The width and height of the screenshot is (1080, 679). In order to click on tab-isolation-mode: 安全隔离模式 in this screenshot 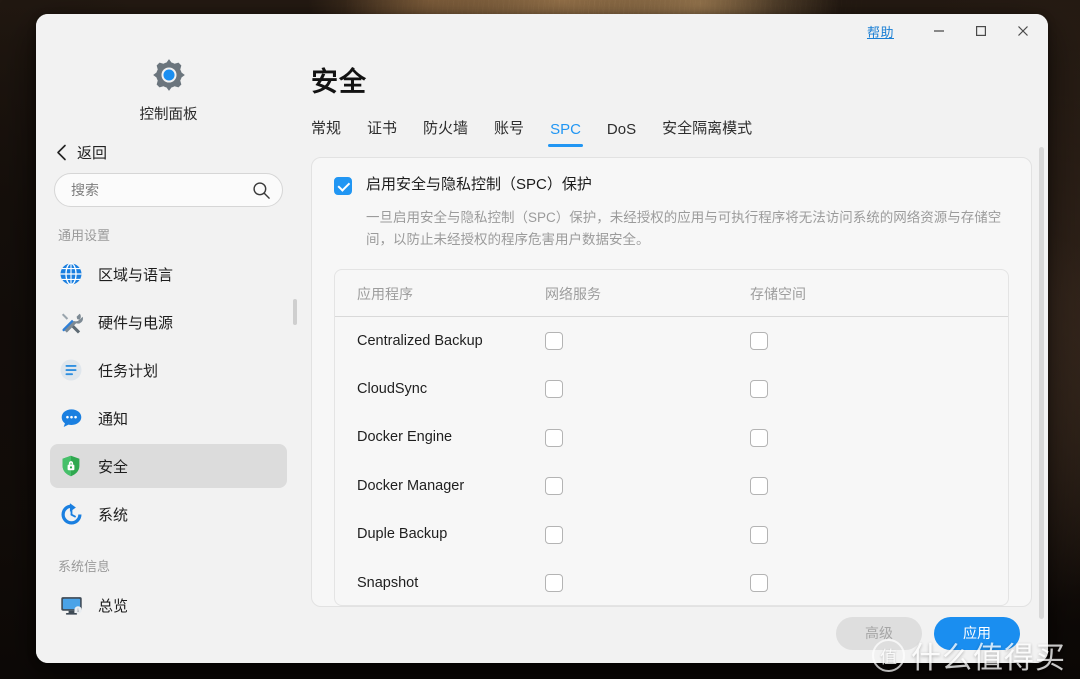, I will do `click(707, 132)`.